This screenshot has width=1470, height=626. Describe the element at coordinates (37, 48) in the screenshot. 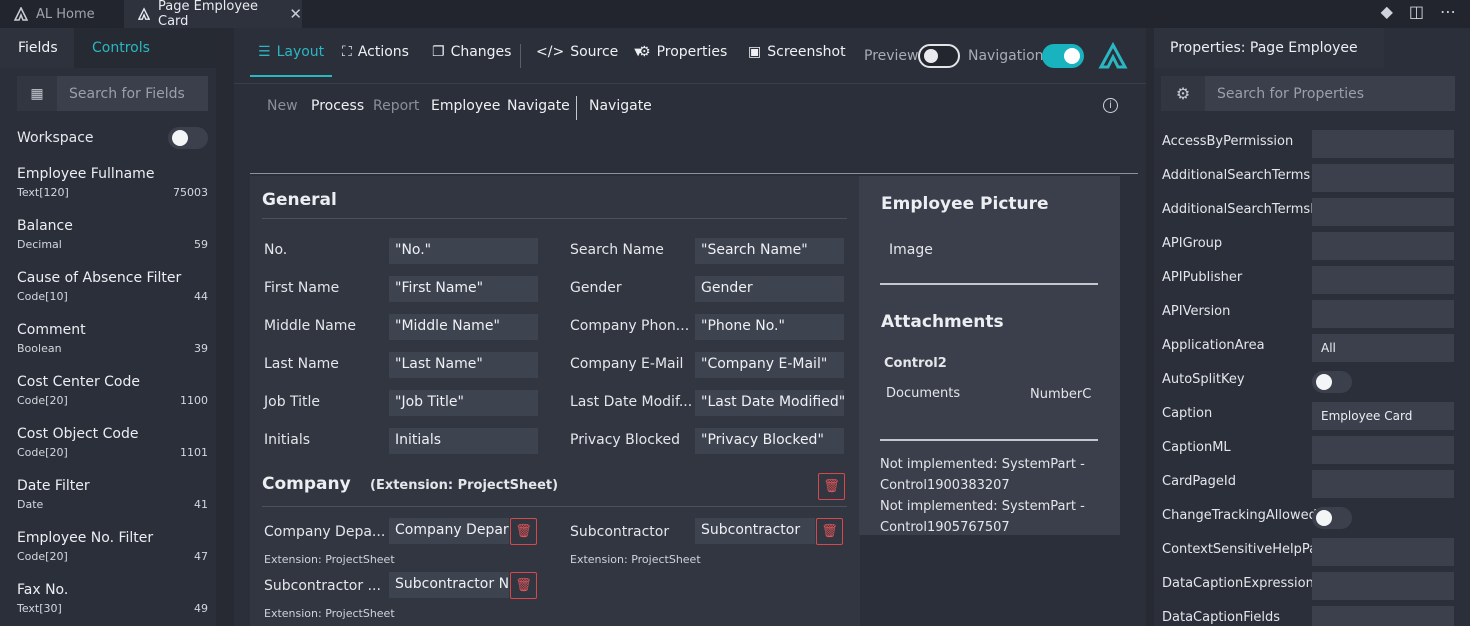

I see `tab-fields: Fields` at that location.